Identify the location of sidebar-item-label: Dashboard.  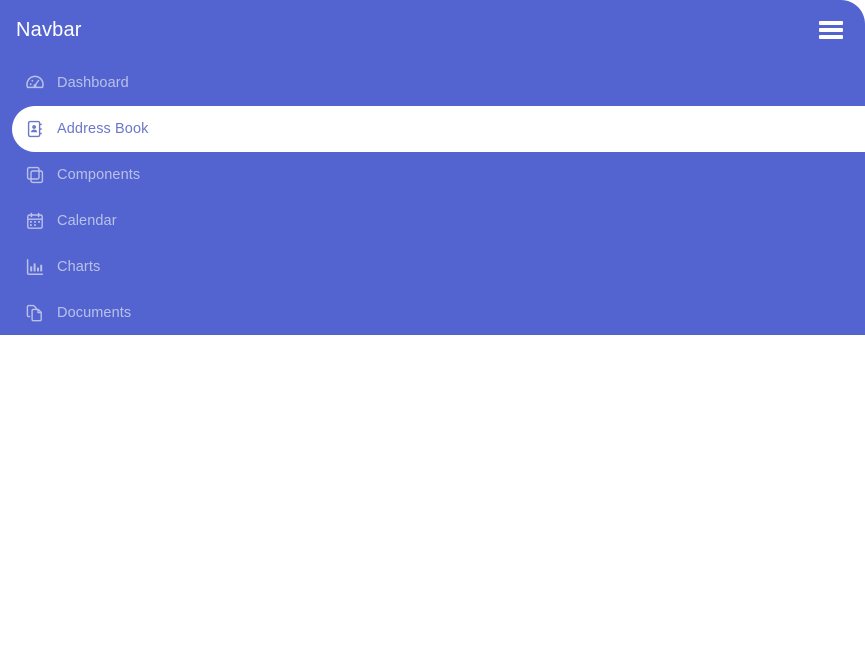
(93, 83).